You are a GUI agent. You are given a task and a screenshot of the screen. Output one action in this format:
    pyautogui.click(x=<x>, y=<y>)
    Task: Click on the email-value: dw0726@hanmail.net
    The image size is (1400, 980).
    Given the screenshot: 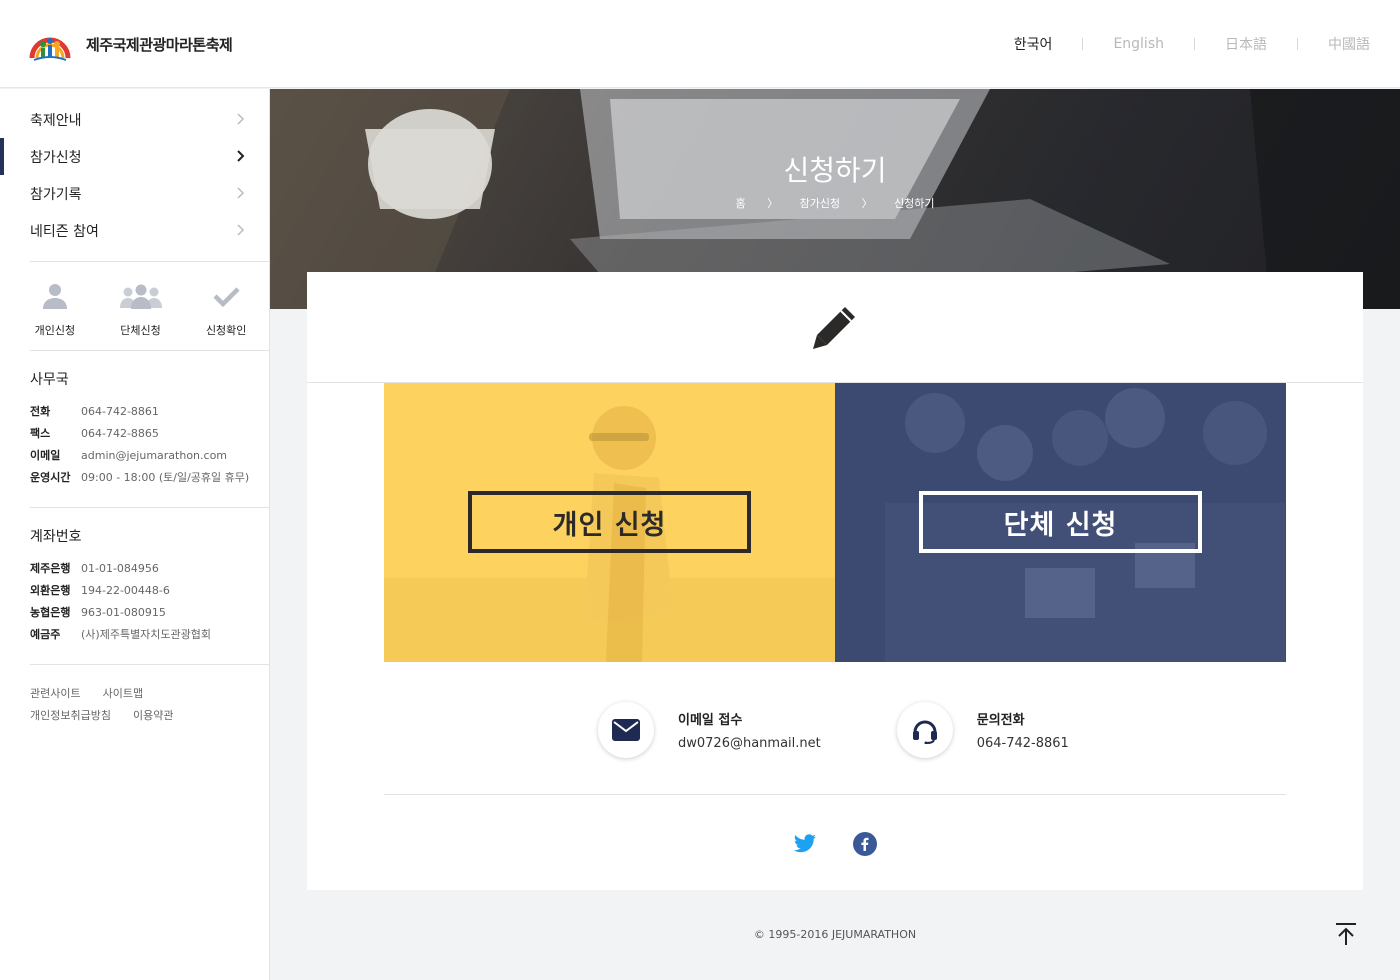 What is the action you would take?
    pyautogui.click(x=749, y=743)
    